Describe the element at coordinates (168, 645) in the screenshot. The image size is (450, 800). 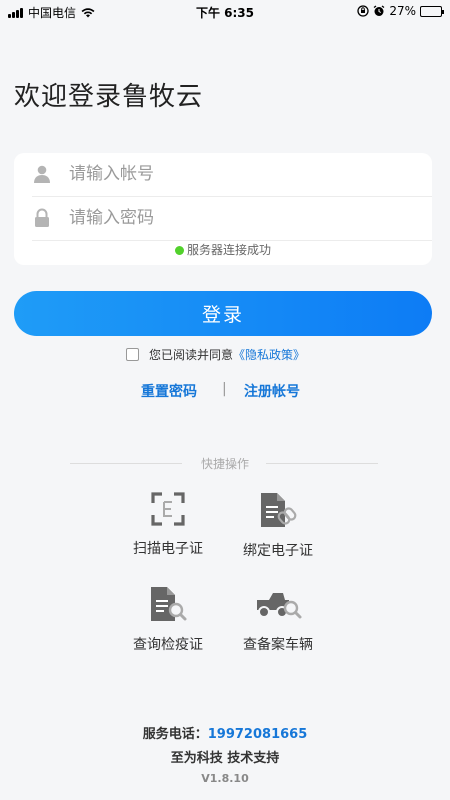
I see `quick-action-label: 查询检疫证` at that location.